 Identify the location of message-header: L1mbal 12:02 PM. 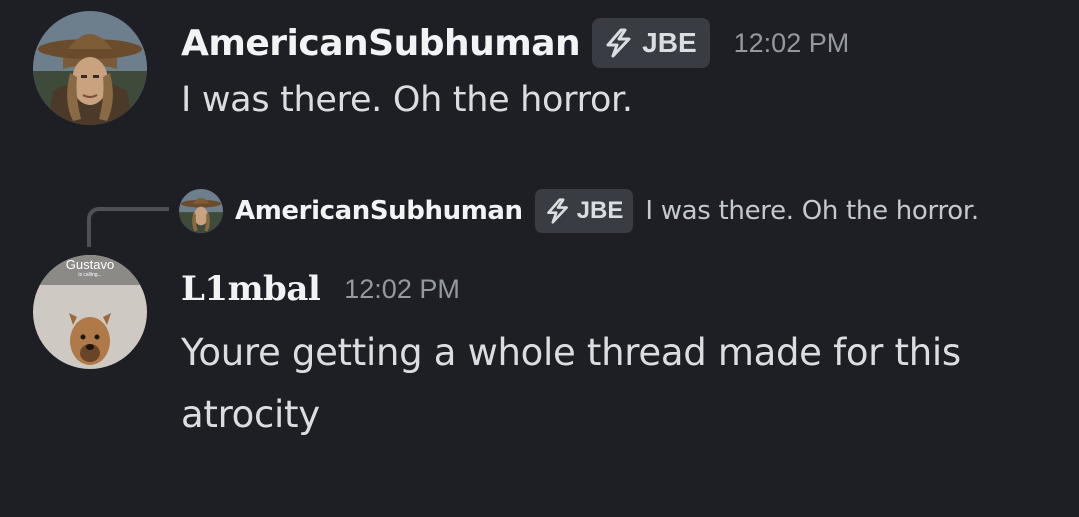
(320, 289).